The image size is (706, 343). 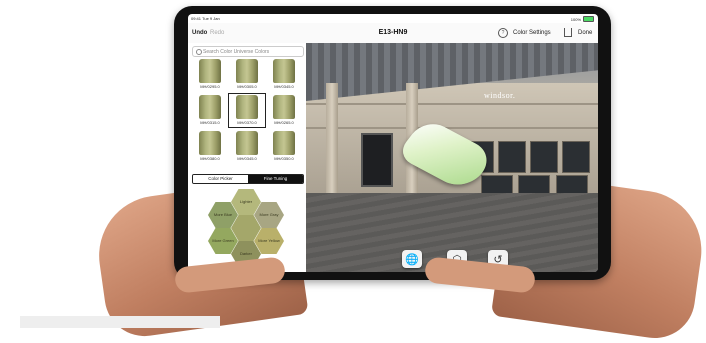 What do you see at coordinates (568, 32) in the screenshot?
I see `share-icon` at bounding box center [568, 32].